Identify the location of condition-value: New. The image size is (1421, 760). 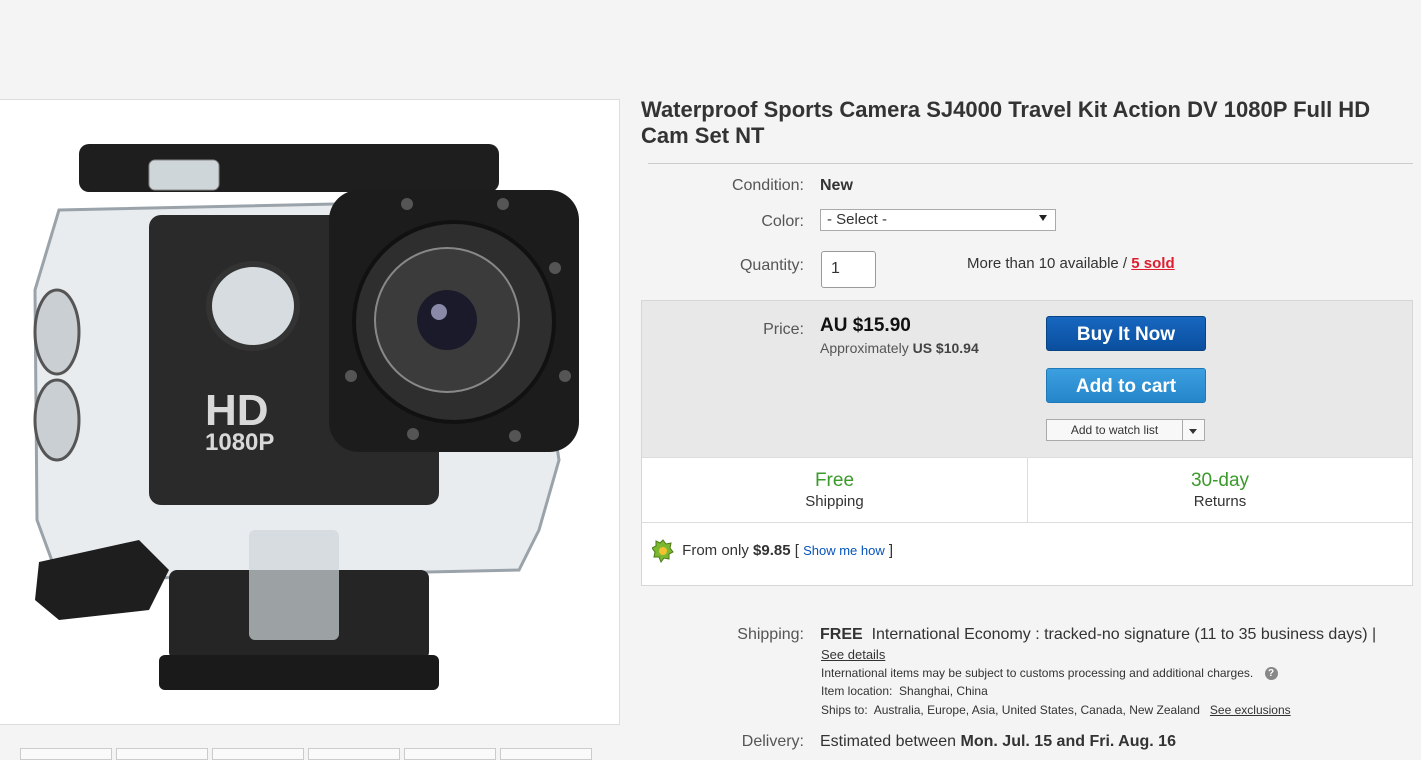
(836, 185).